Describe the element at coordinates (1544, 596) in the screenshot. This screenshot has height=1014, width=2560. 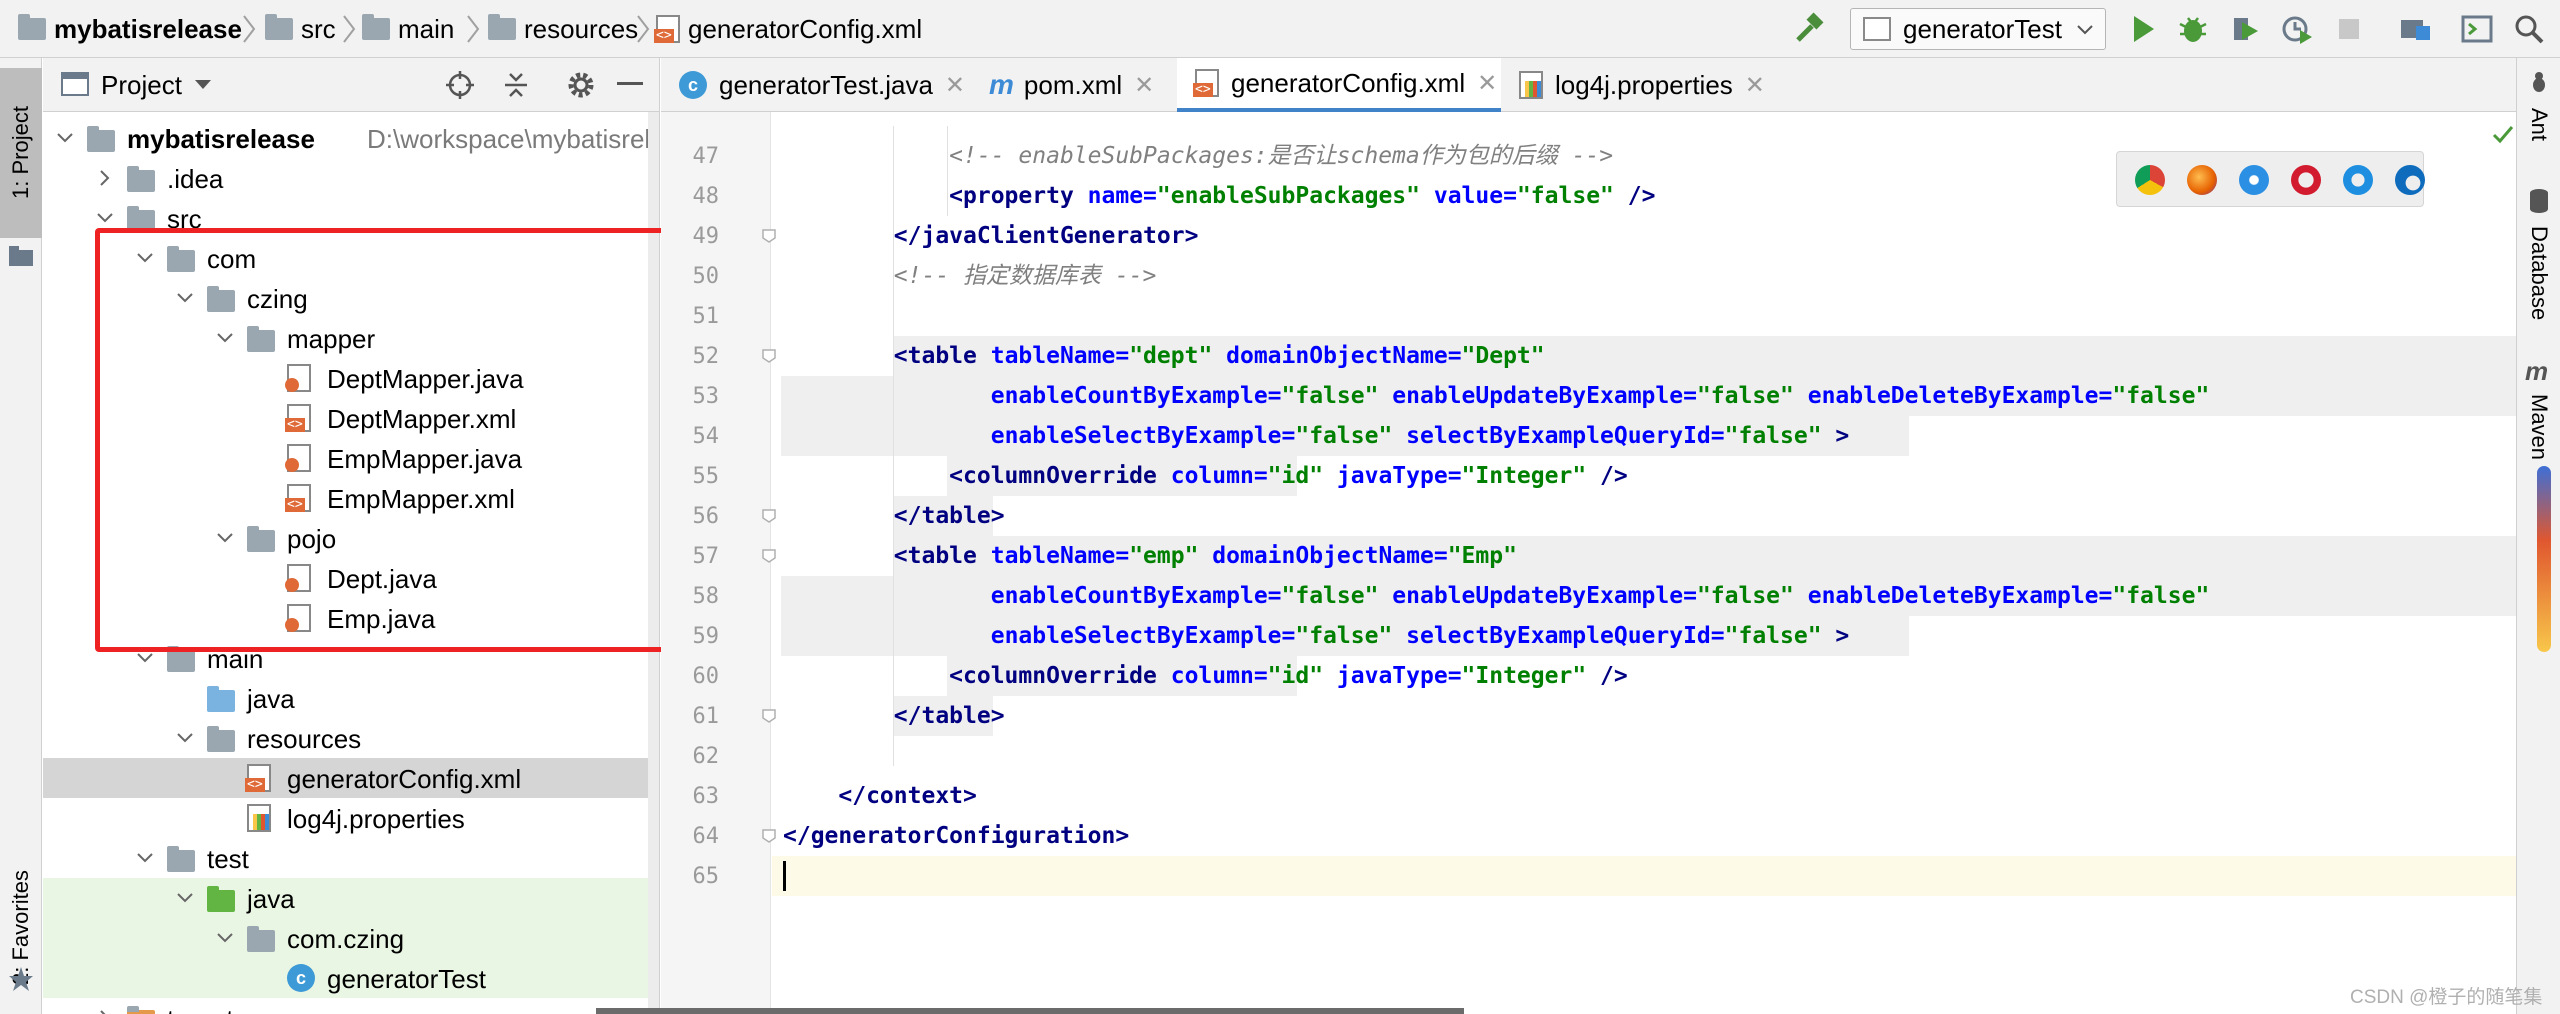
I see `code-token: enableUpdateByExample=` at that location.